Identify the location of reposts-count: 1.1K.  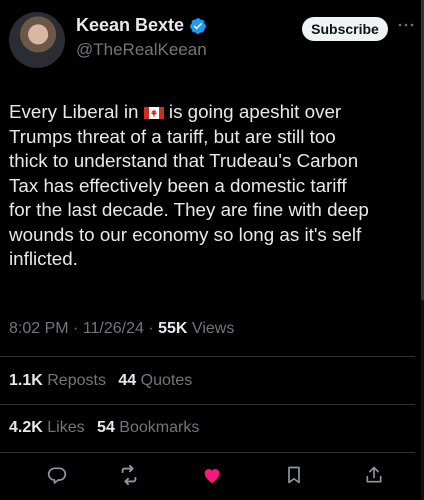
(26, 380).